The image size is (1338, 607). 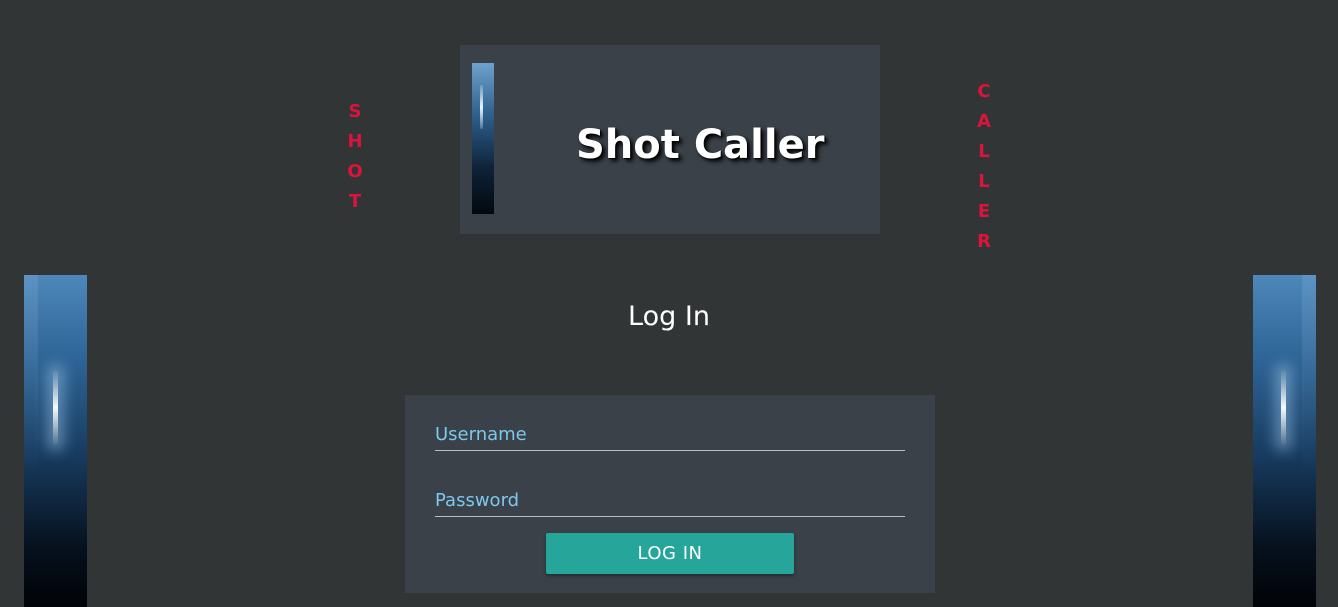 What do you see at coordinates (670, 553) in the screenshot?
I see `login-button: LOG IN` at bounding box center [670, 553].